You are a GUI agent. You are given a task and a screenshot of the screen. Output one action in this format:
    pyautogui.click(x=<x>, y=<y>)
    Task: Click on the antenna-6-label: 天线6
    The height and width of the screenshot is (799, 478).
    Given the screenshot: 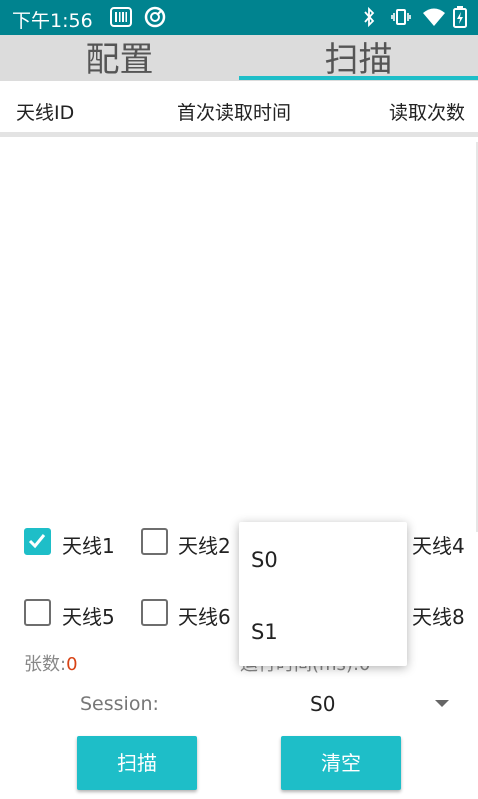 What is the action you would take?
    pyautogui.click(x=204, y=617)
    